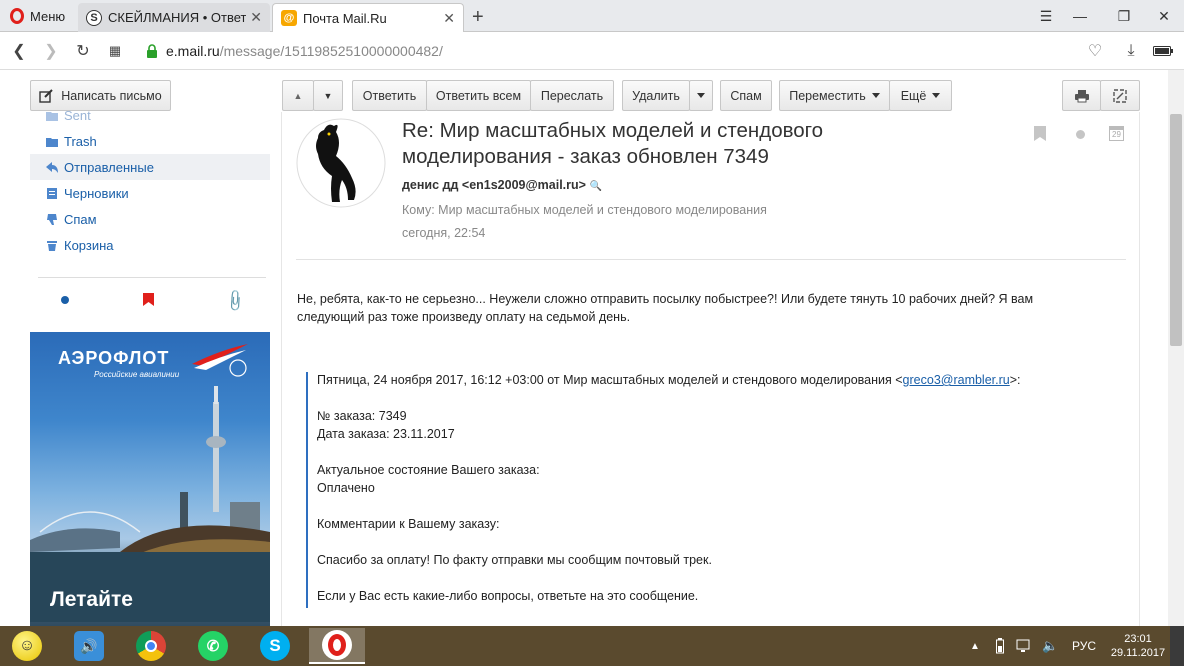 The height and width of the screenshot is (666, 1184). What do you see at coordinates (341, 163) in the screenshot?
I see `sender-avatar` at bounding box center [341, 163].